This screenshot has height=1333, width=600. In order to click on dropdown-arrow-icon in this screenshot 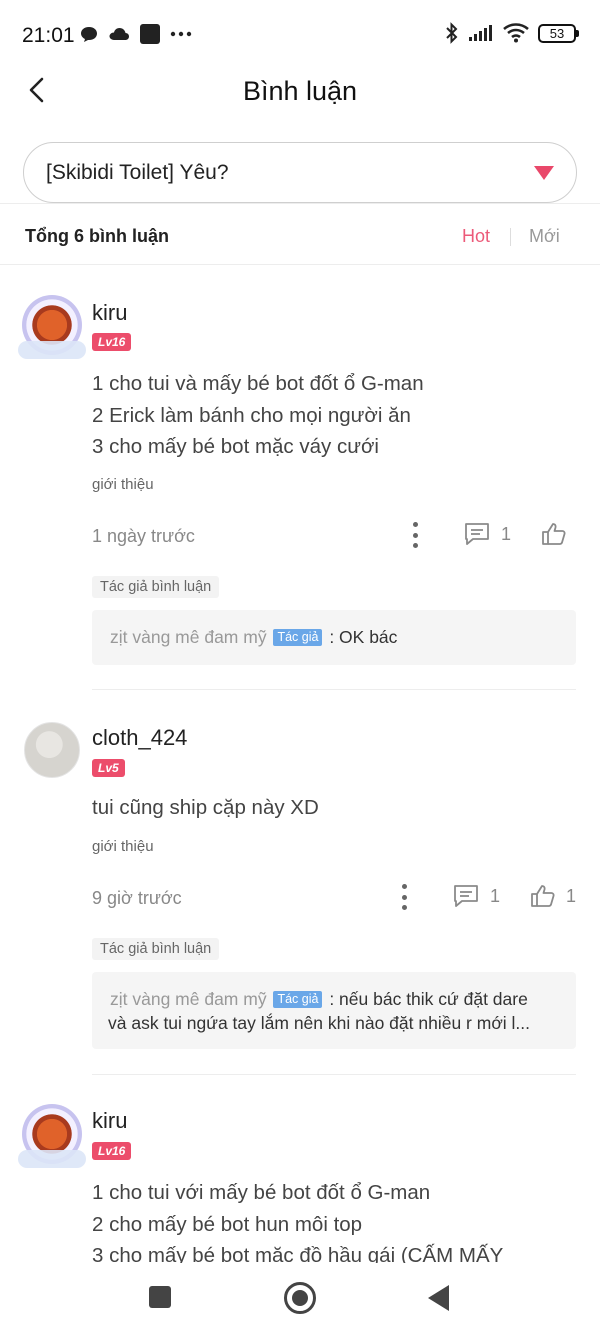, I will do `click(544, 173)`.